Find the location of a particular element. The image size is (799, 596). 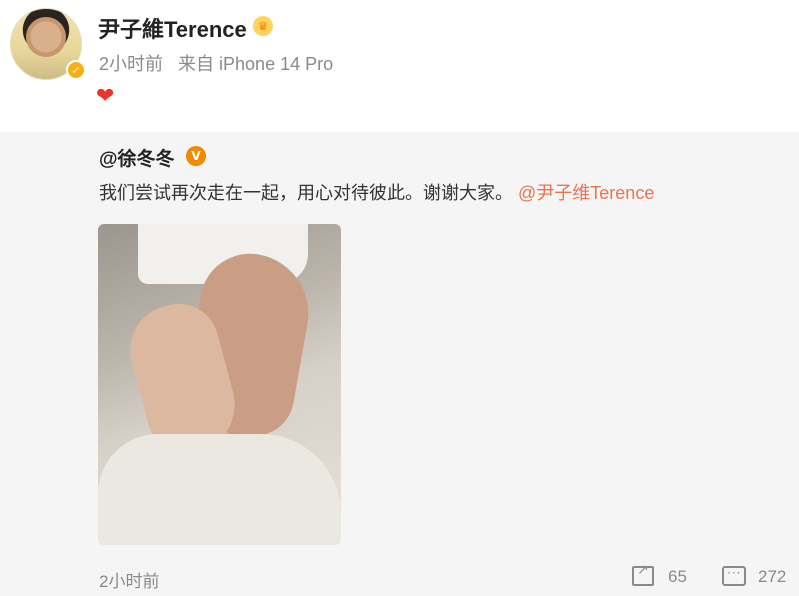

repost-mention: @尹子维Terence is located at coordinates (586, 193).